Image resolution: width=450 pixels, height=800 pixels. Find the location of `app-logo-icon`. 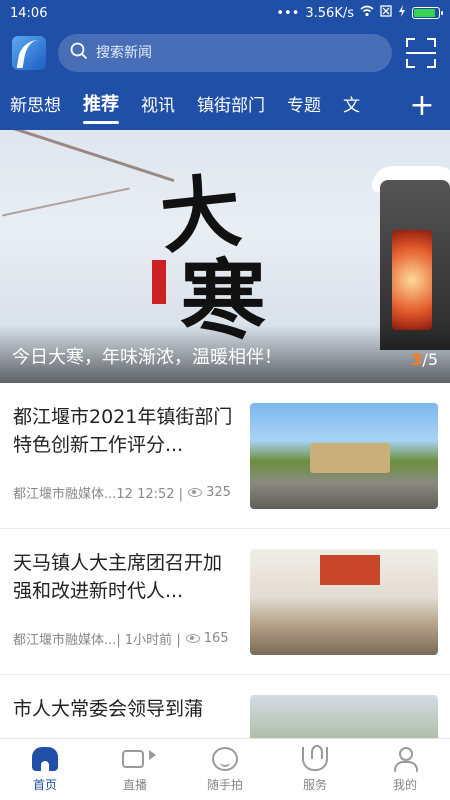

app-logo-icon is located at coordinates (29, 53).